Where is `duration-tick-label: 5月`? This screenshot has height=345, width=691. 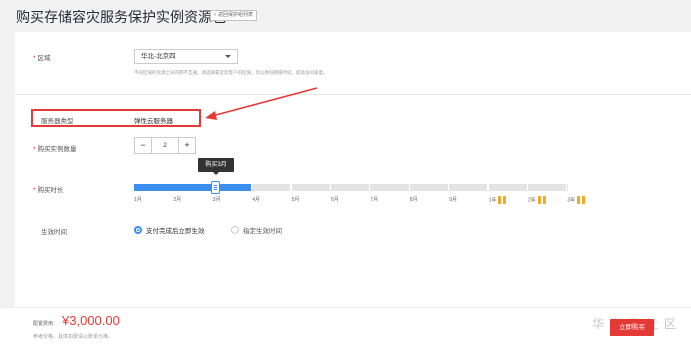 duration-tick-label: 5月 is located at coordinates (295, 200).